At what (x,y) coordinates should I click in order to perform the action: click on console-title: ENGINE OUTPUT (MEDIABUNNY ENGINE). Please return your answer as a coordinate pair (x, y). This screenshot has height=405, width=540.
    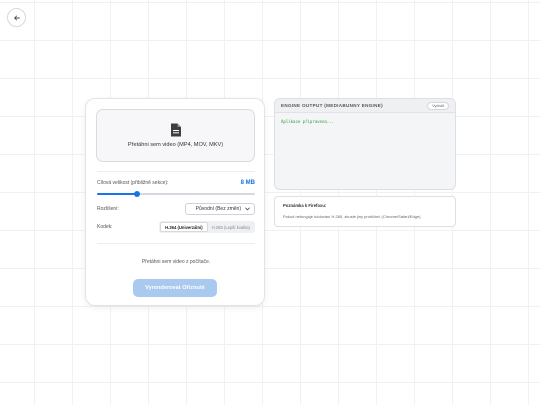
    Looking at the image, I should click on (332, 105).